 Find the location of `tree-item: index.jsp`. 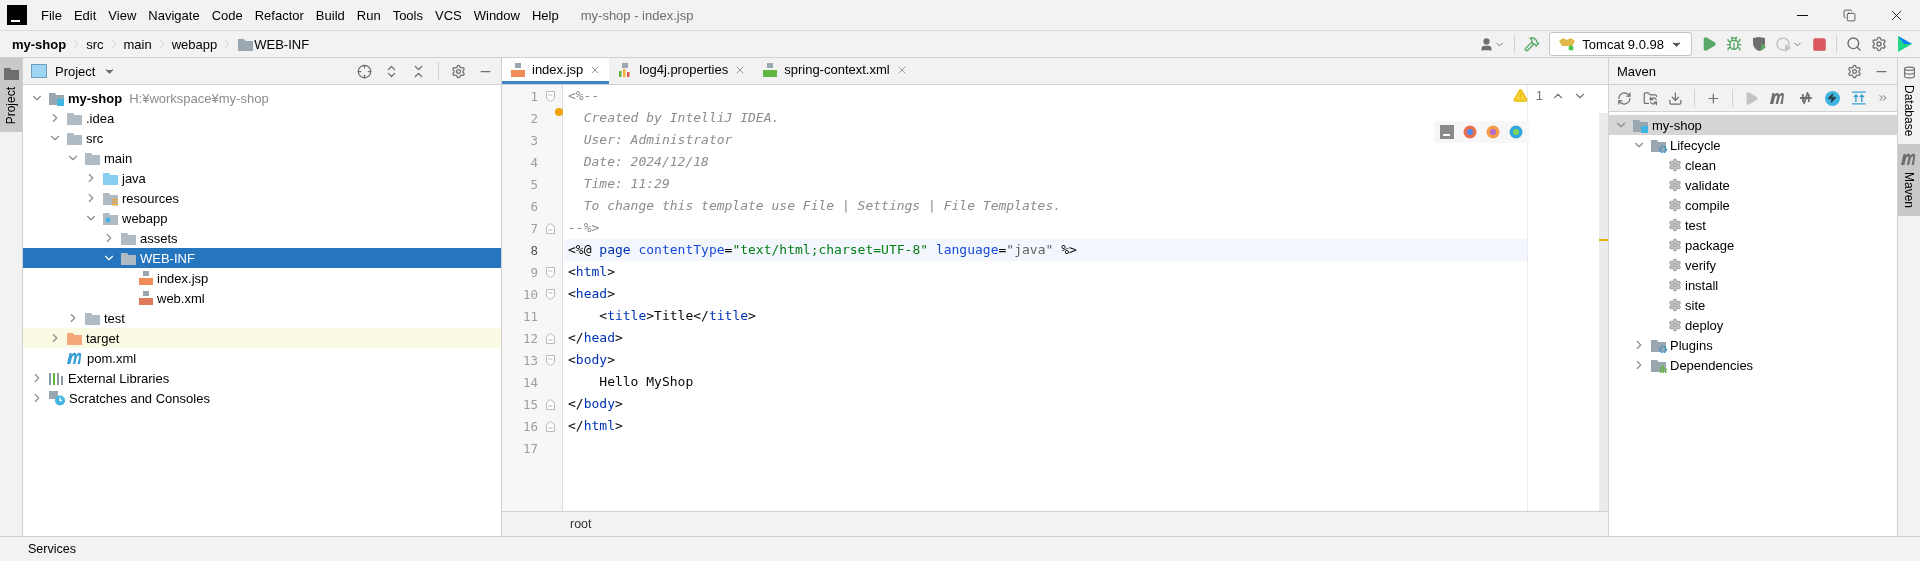

tree-item: index.jsp is located at coordinates (262, 278).